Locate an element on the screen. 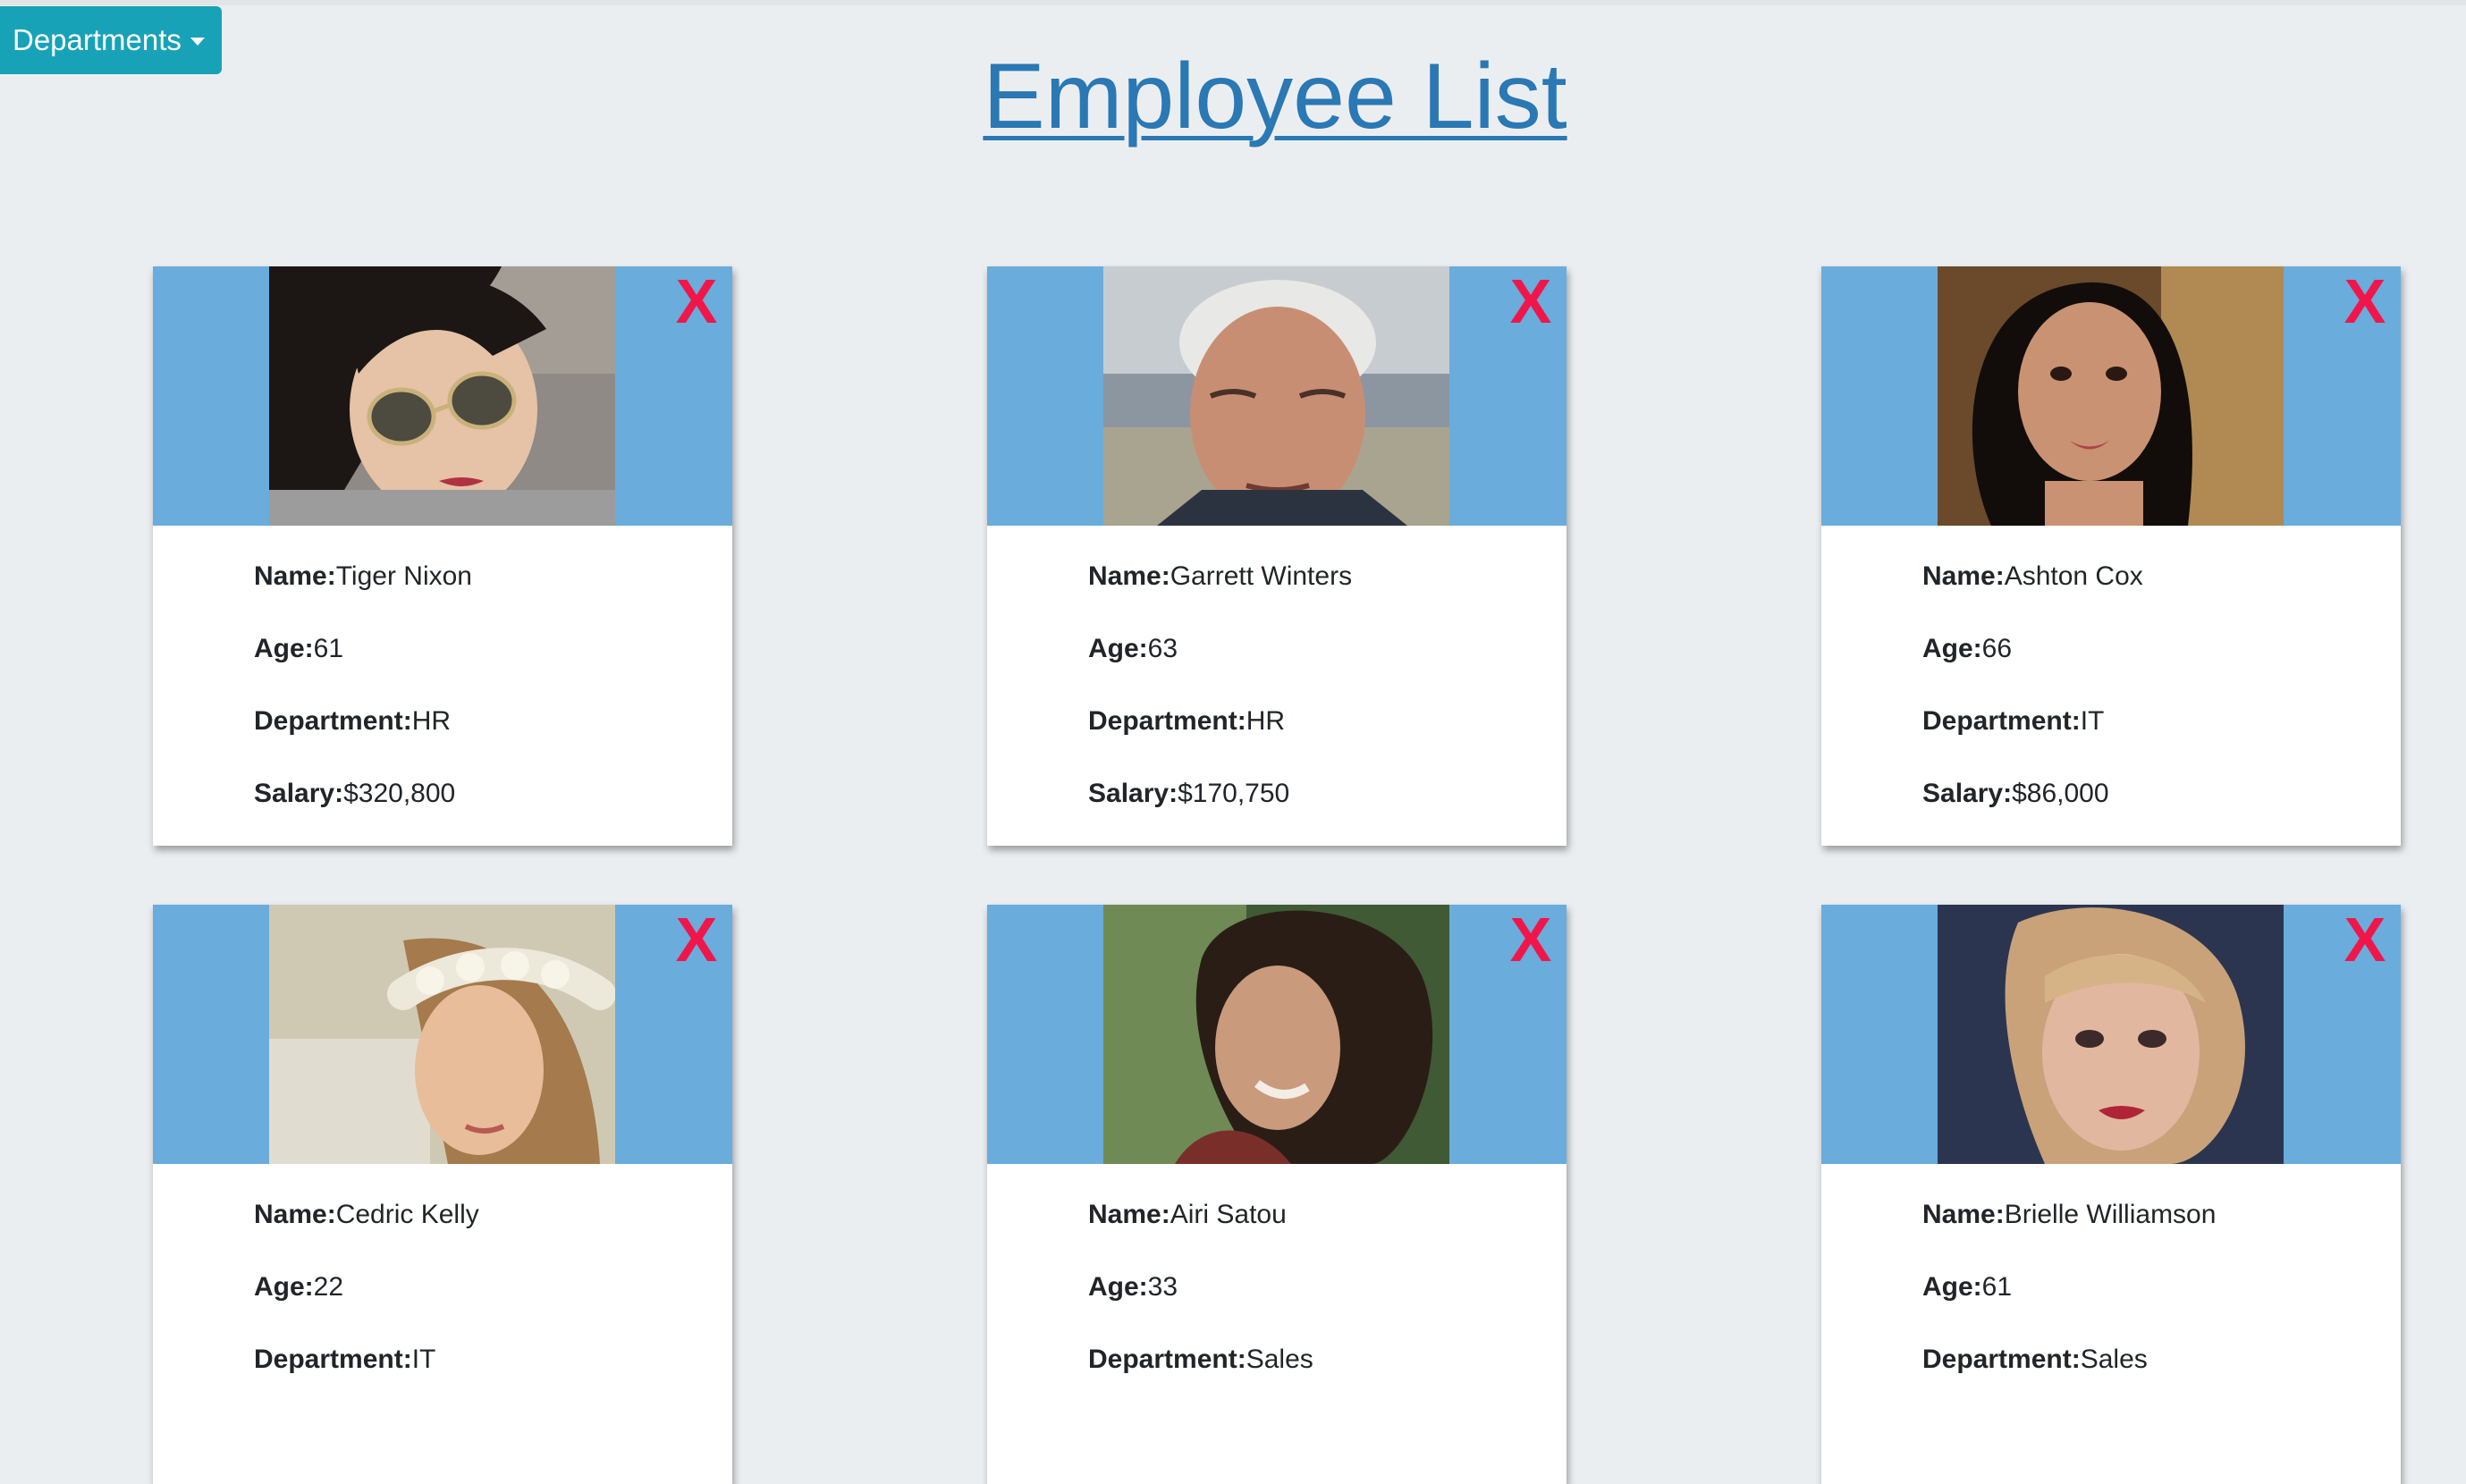  employee-salary: $86,000 is located at coordinates (2060, 793).